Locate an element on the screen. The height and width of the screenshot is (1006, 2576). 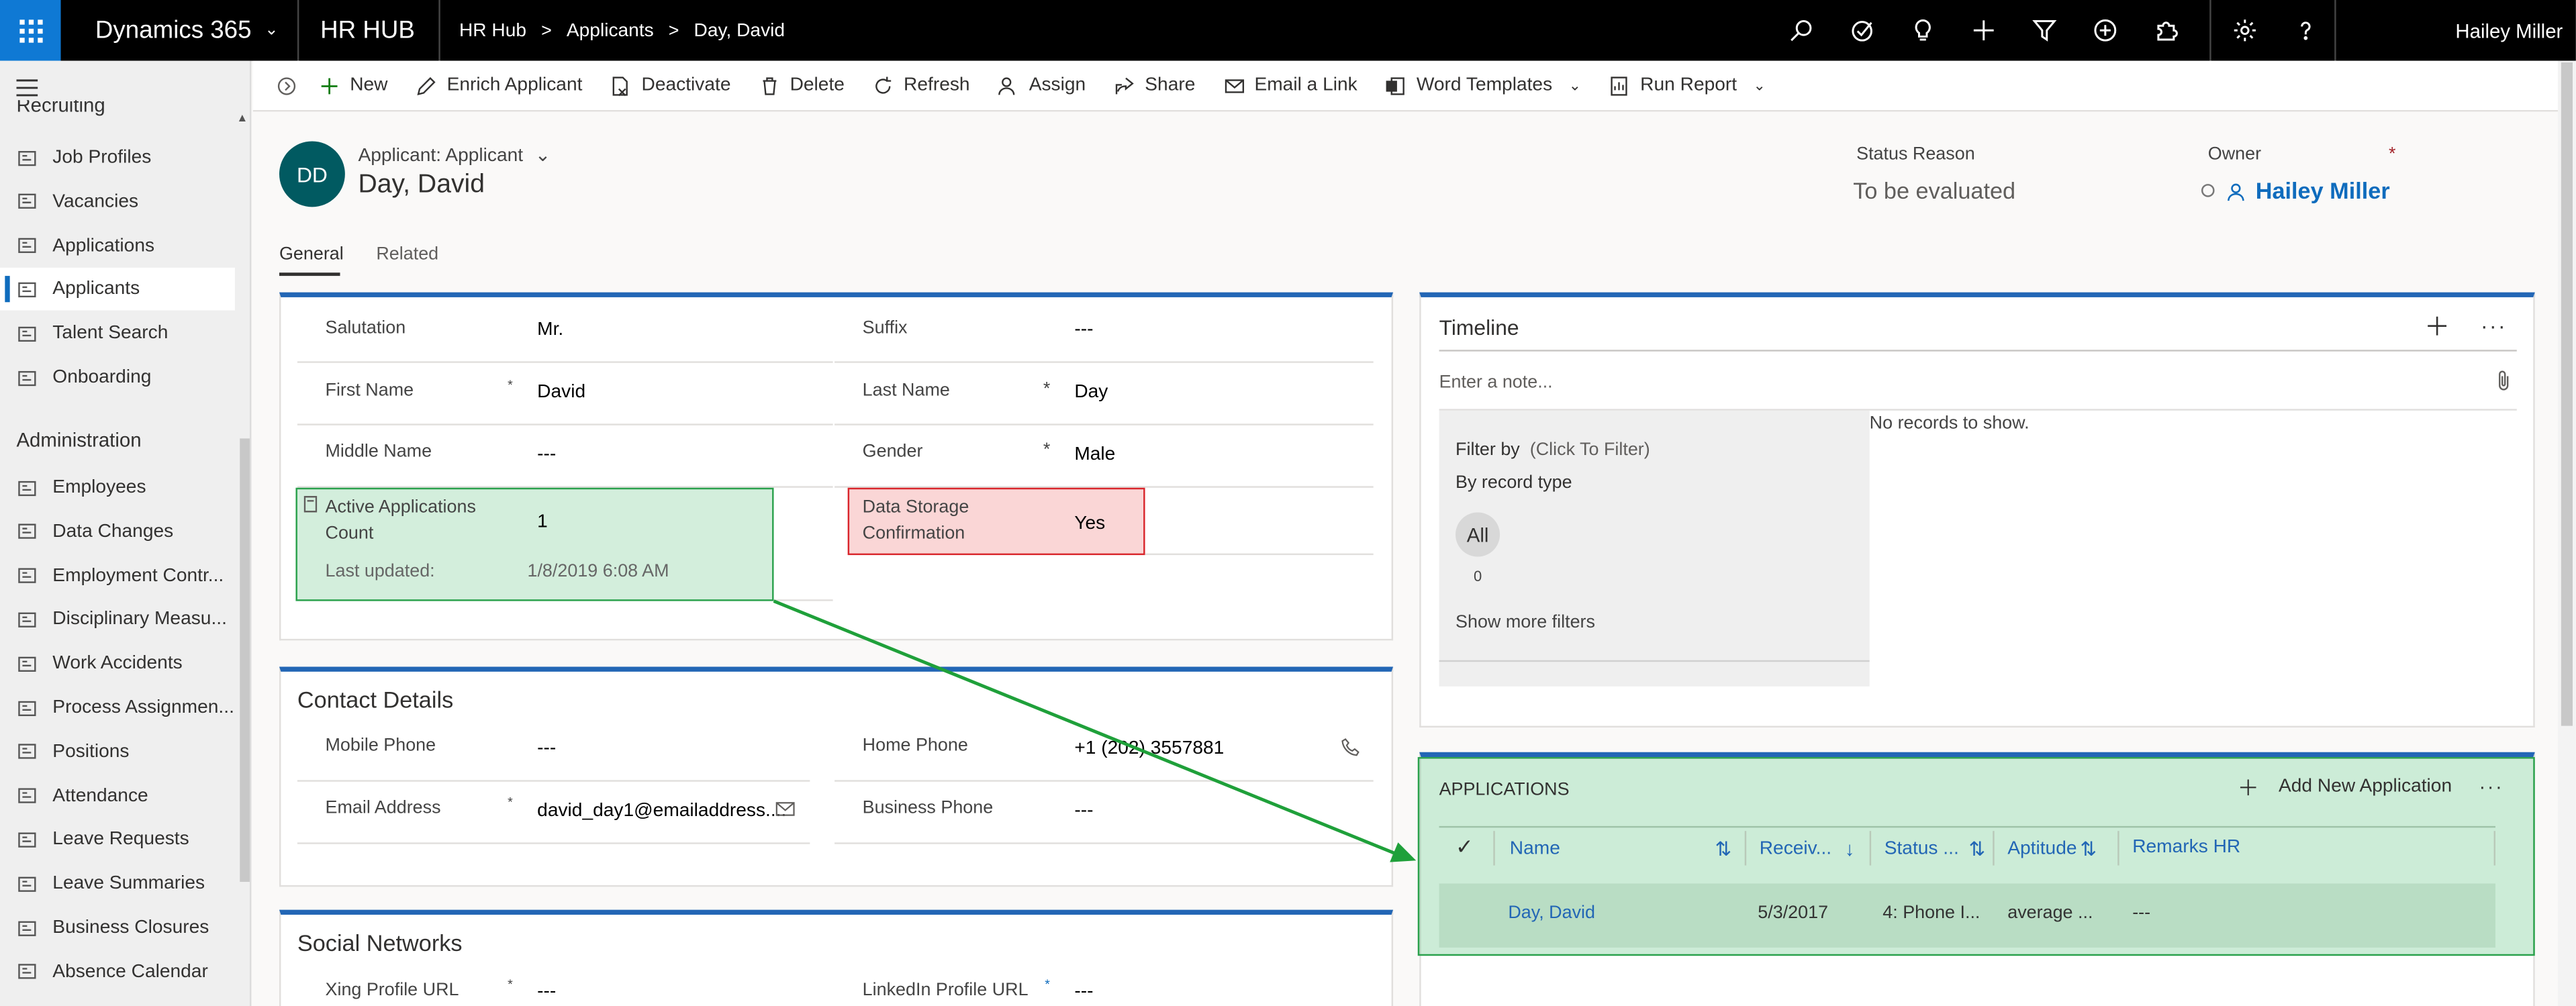
page-scrollbar-thumb is located at coordinates (2567, 394).